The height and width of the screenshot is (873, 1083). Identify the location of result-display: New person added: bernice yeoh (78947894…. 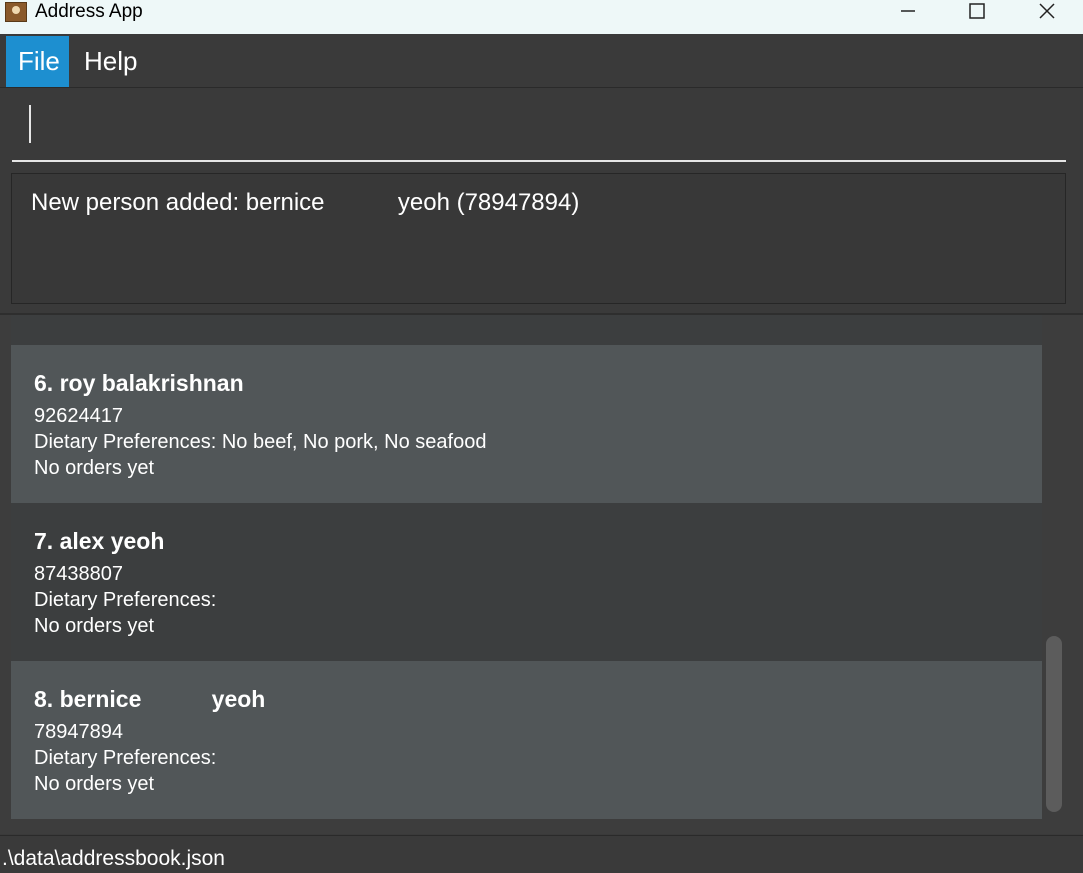
(538, 238).